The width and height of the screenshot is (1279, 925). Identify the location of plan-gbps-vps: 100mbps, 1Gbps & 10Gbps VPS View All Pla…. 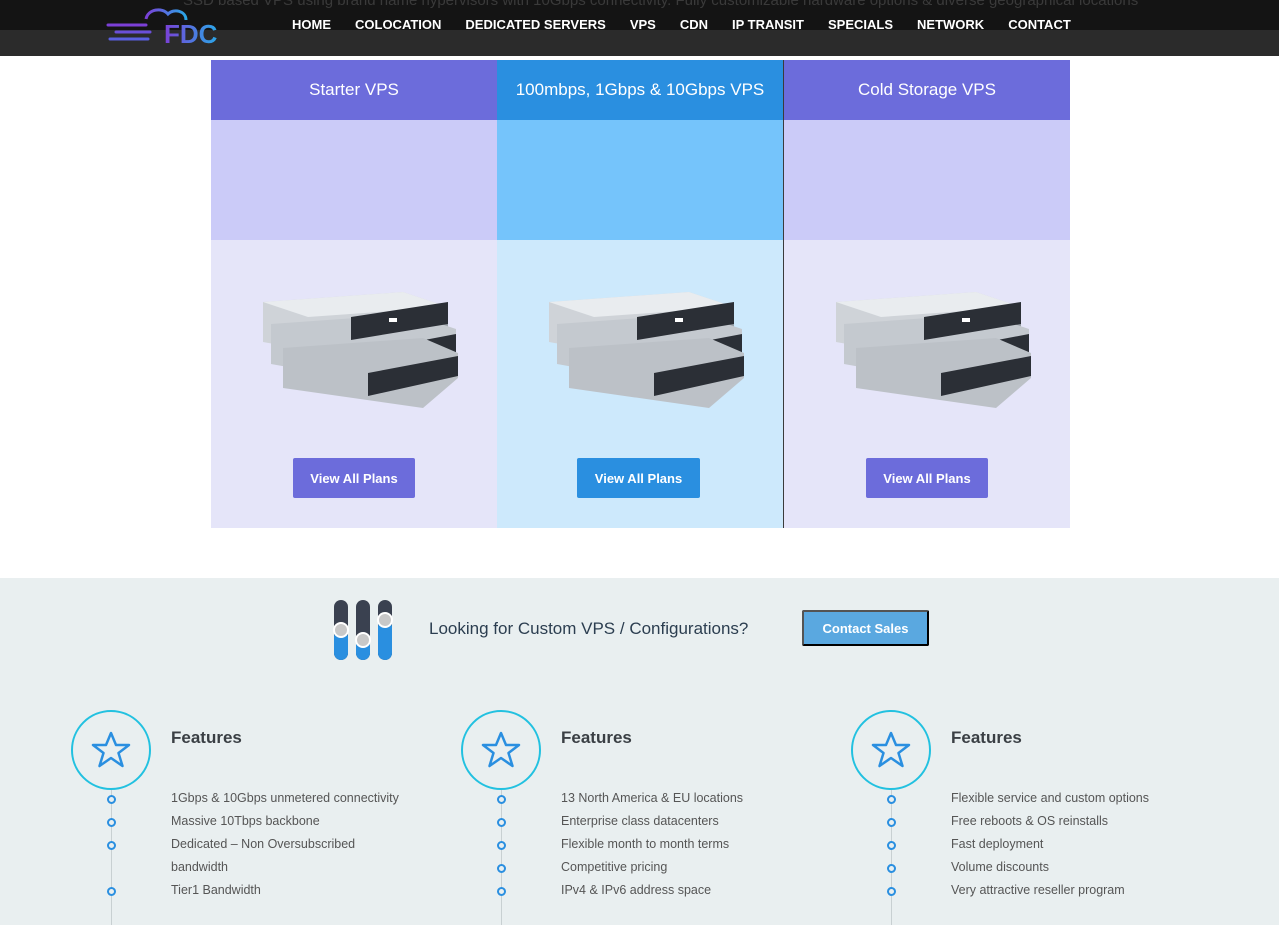
(640, 294).